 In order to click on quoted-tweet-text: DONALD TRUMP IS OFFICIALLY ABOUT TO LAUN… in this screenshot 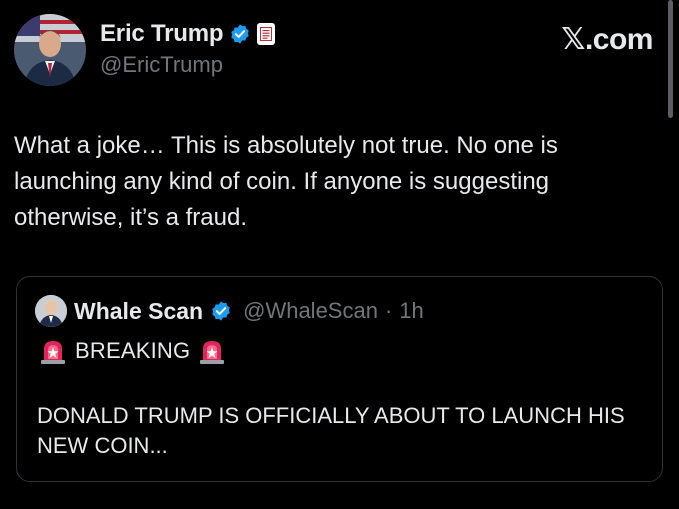, I will do `click(331, 430)`.